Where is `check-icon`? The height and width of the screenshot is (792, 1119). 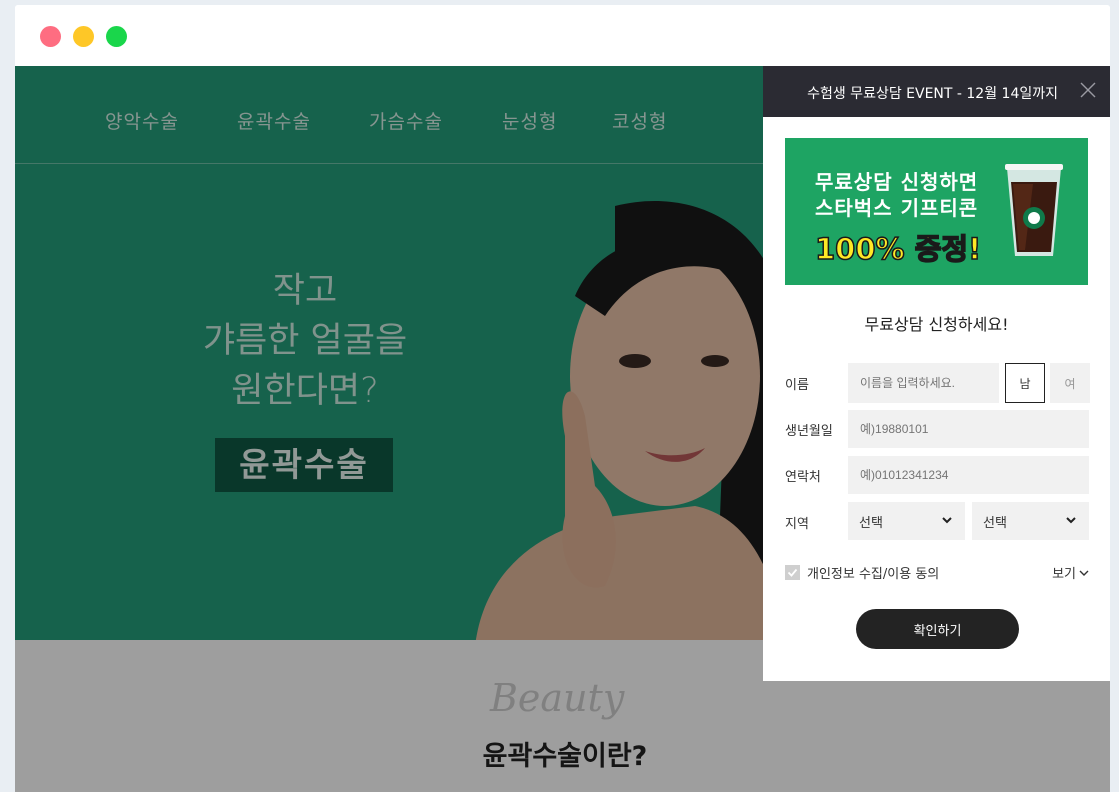 check-icon is located at coordinates (792, 572).